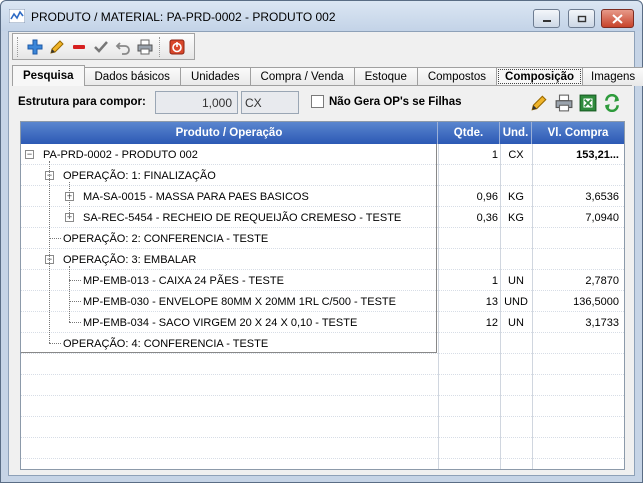 Image resolution: width=643 pixels, height=483 pixels. I want to click on refresh-icon, so click(612, 103).